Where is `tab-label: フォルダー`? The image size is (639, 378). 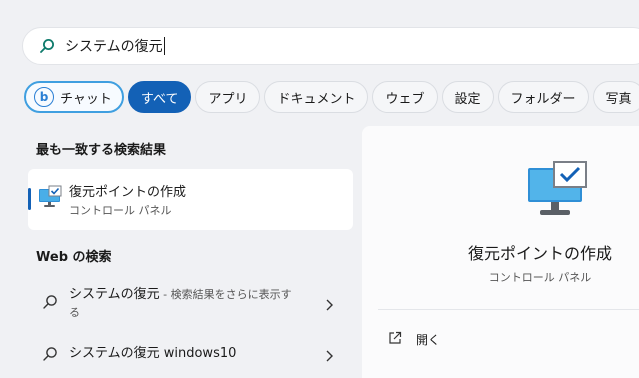
tab-label: フォルダー is located at coordinates (543, 99).